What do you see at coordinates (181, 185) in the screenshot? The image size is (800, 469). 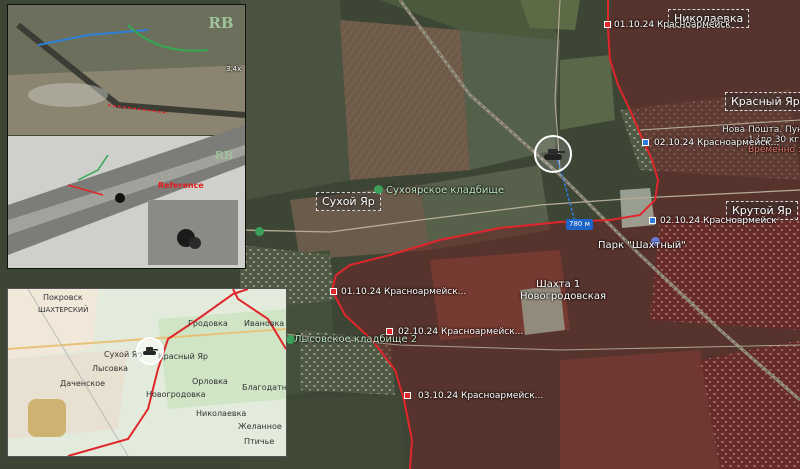 I see `reference-label: Reference` at bounding box center [181, 185].